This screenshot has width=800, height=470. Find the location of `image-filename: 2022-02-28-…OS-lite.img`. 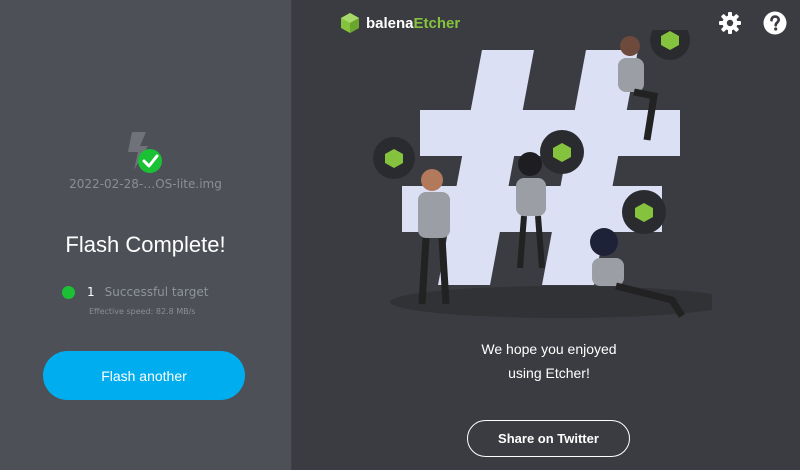

image-filename: 2022-02-28-…OS-lite.img is located at coordinates (145, 184).